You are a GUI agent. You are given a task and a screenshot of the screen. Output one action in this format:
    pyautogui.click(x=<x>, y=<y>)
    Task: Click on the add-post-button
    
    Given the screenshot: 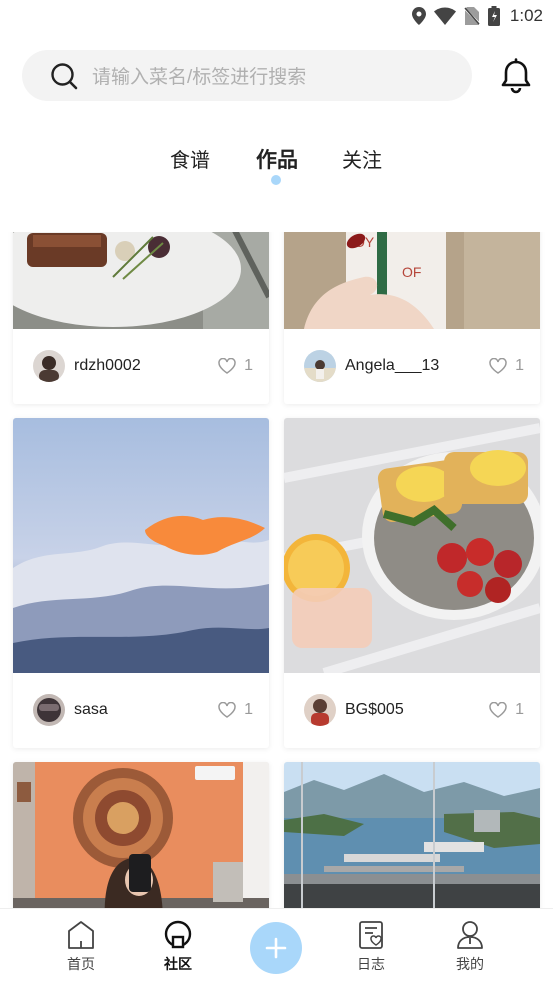 What is the action you would take?
    pyautogui.click(x=276, y=948)
    